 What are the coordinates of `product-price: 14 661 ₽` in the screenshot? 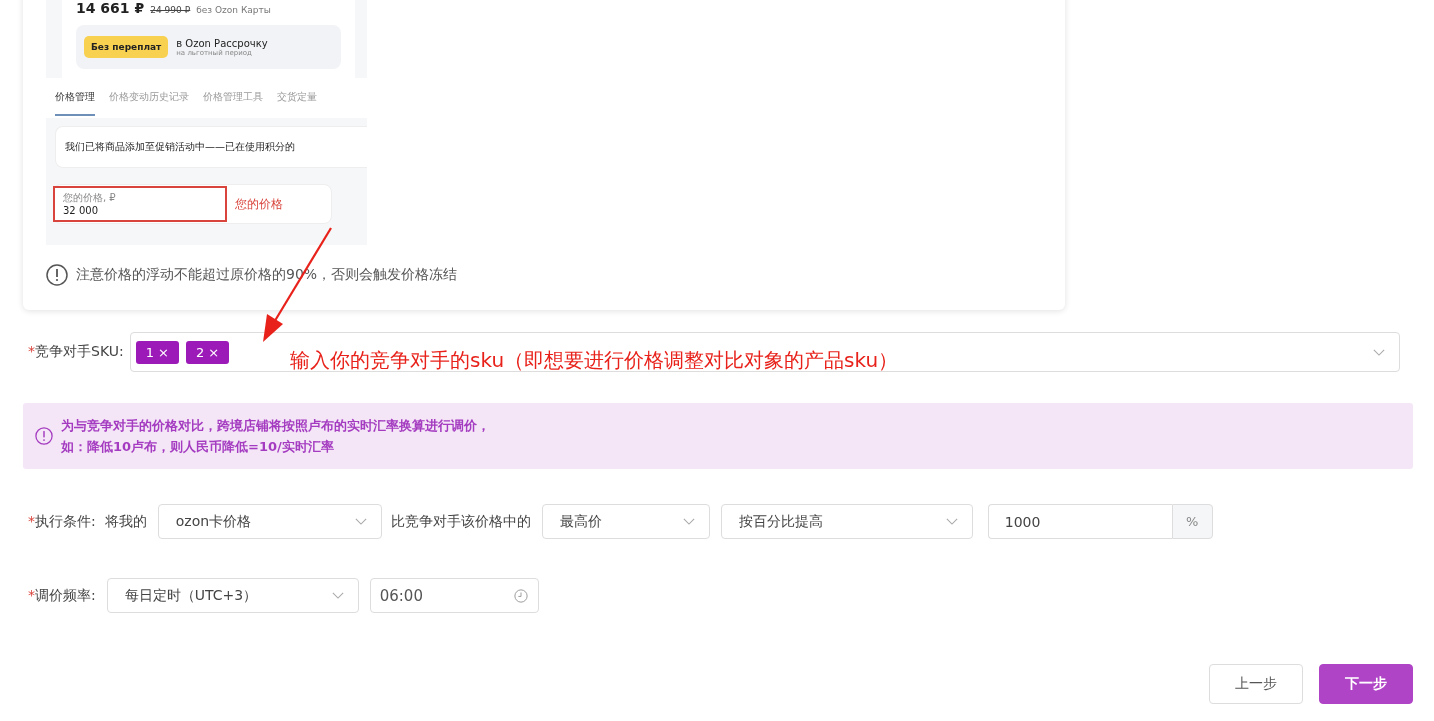 It's located at (110, 8).